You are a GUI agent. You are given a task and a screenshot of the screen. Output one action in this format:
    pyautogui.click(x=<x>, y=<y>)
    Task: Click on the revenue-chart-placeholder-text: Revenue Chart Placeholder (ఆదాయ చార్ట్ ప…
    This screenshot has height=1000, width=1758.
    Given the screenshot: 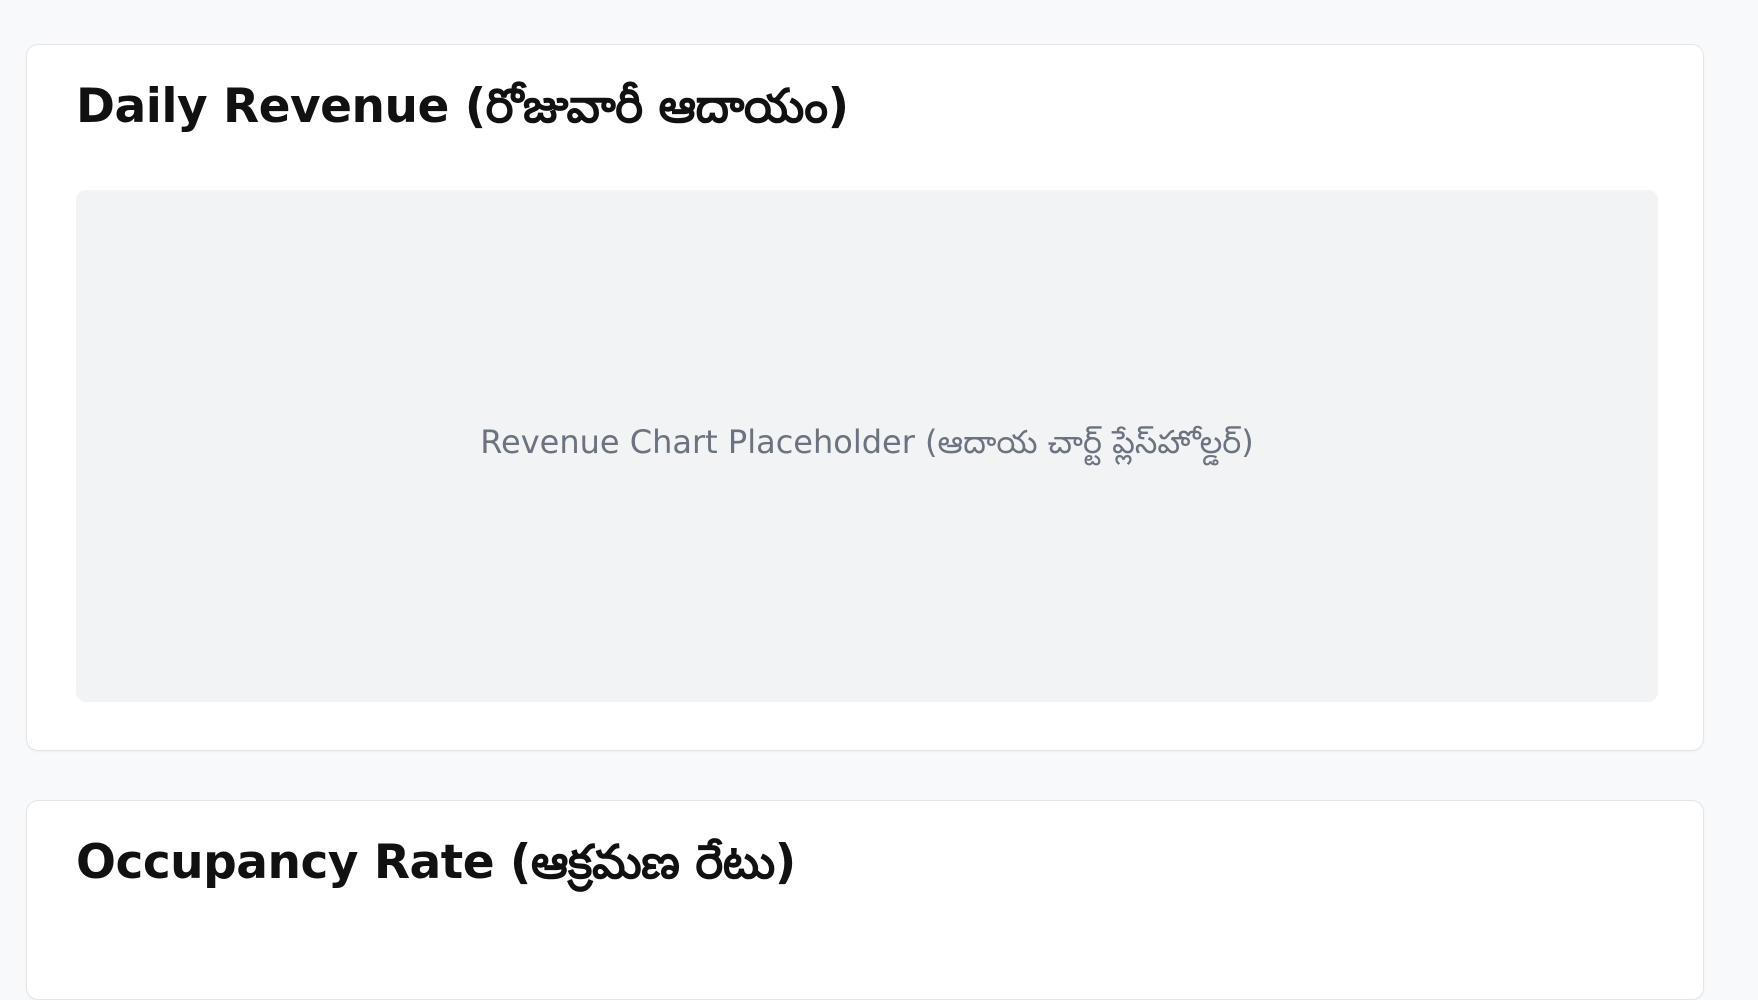 What is the action you would take?
    pyautogui.click(x=867, y=442)
    